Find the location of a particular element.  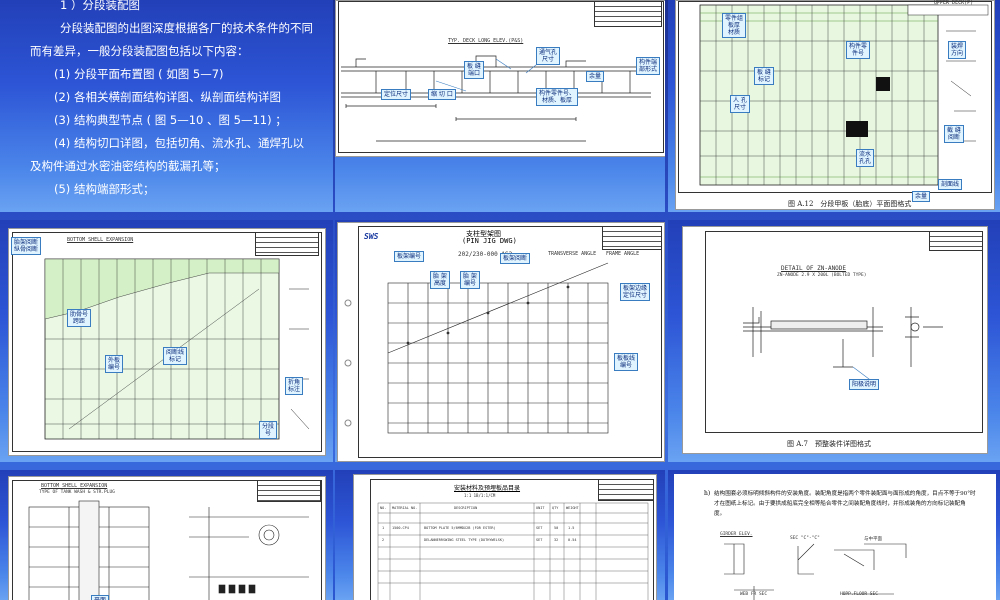

callout-anode-note: 阳极说明 is located at coordinates (864, 384).